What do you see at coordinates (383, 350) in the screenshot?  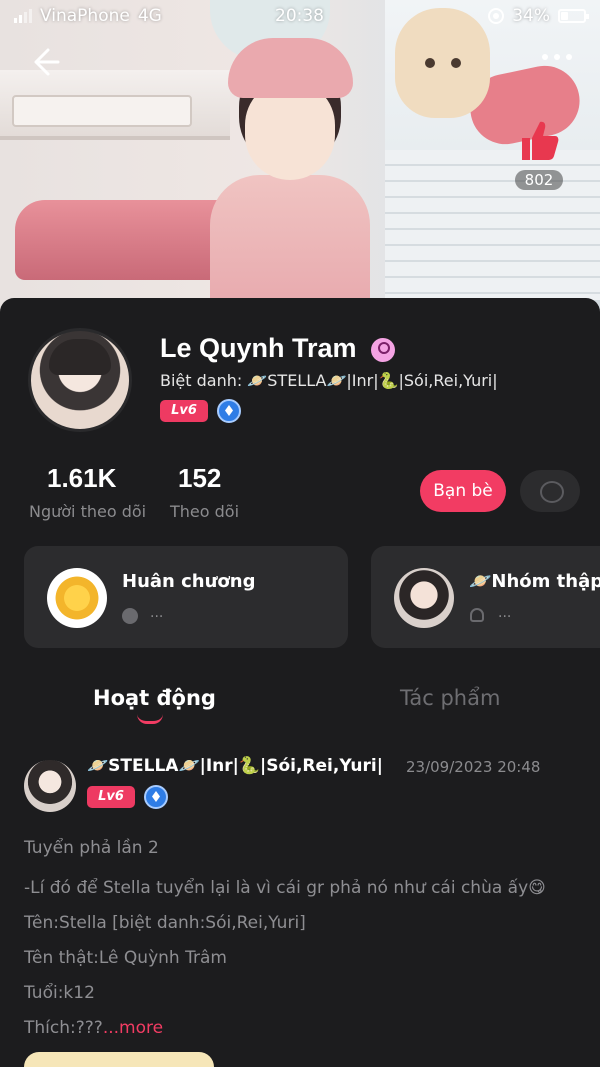 I see `gender-badge-icon` at bounding box center [383, 350].